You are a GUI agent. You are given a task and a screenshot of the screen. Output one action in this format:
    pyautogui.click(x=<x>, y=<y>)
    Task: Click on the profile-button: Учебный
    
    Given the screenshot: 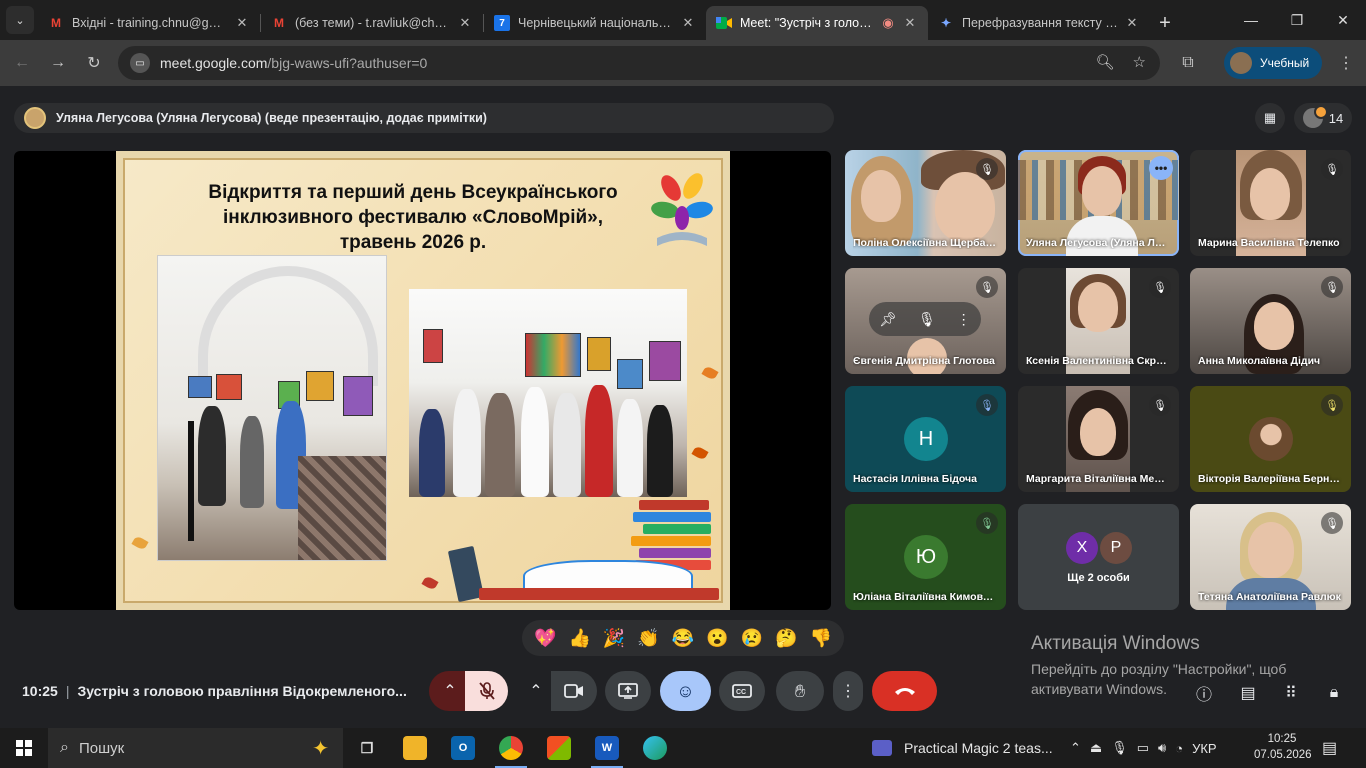 What is the action you would take?
    pyautogui.click(x=1273, y=63)
    